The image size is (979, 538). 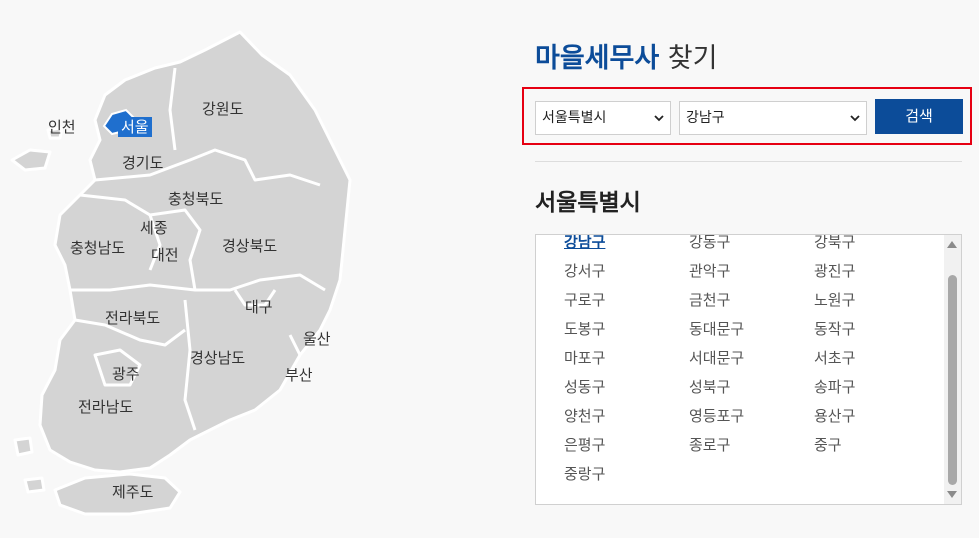 What do you see at coordinates (584, 300) in the screenshot?
I see `district-link: 구로구` at bounding box center [584, 300].